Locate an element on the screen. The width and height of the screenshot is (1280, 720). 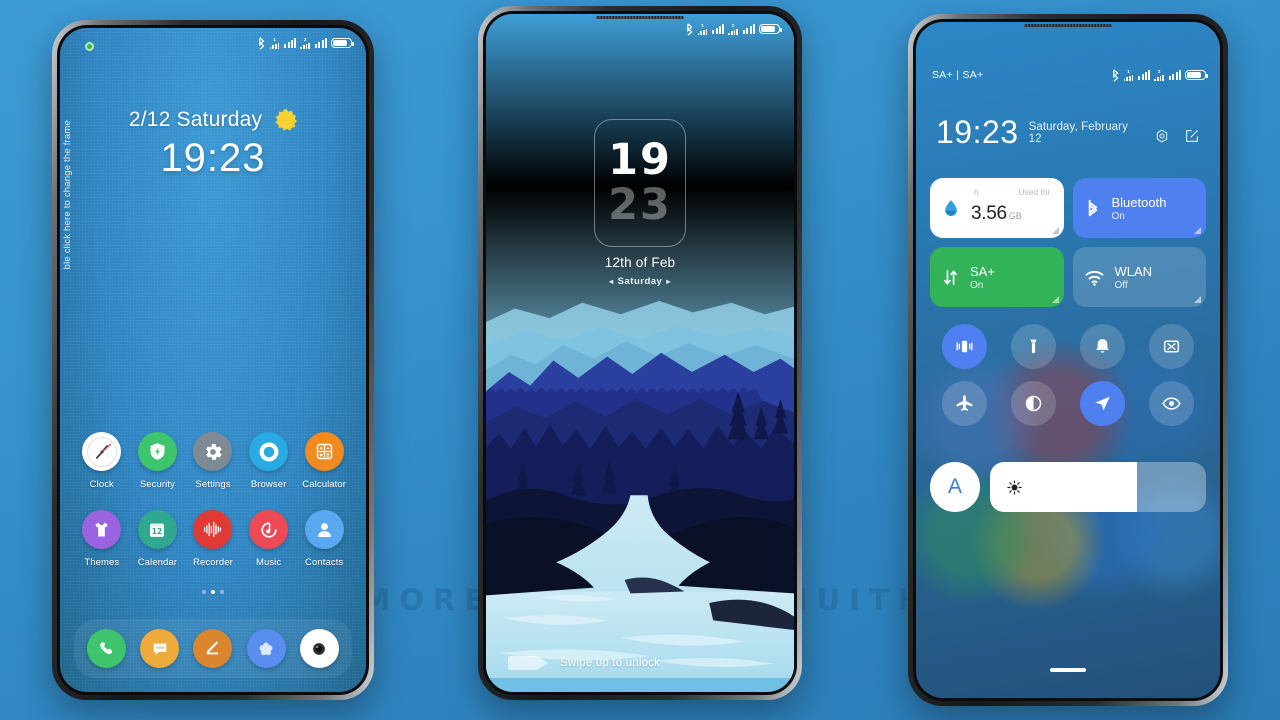
app-music: Music is located at coordinates (269, 539).